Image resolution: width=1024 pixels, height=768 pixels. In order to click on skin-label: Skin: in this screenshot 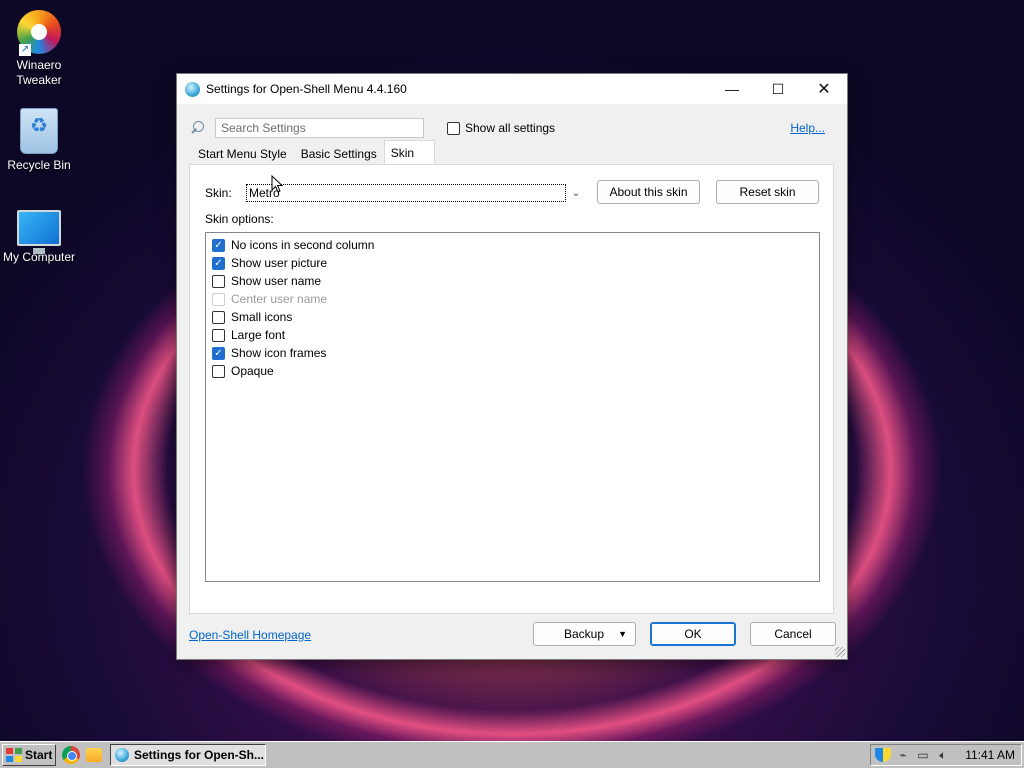, I will do `click(218, 193)`.